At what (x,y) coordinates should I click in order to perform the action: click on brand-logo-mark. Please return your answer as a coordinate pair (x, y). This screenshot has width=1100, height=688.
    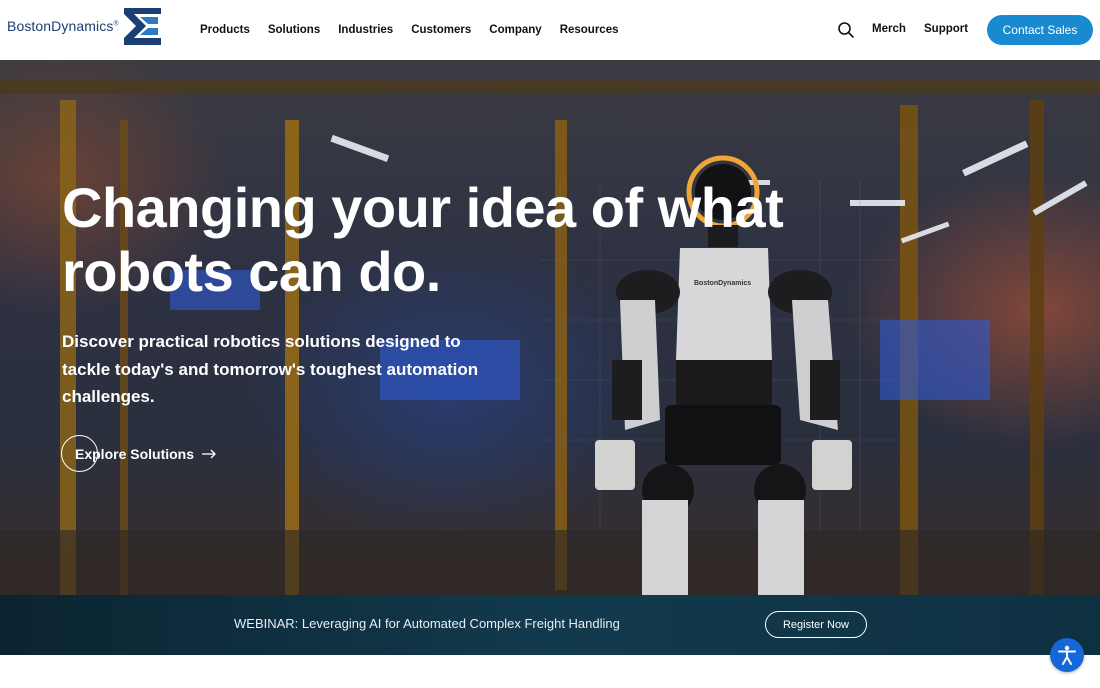
    Looking at the image, I should click on (142, 26).